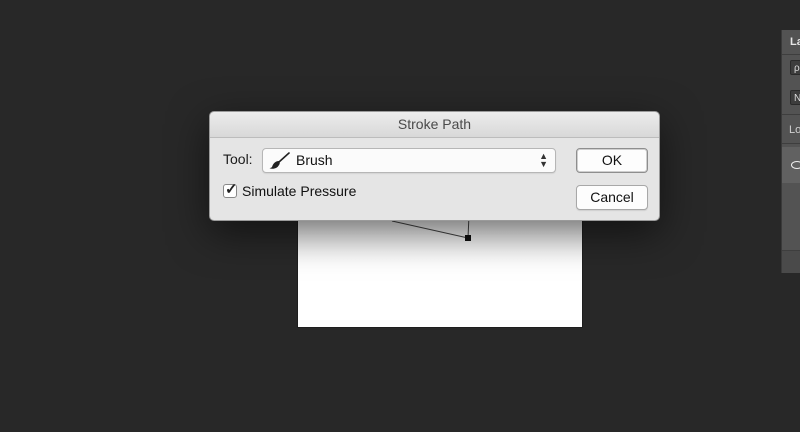 This screenshot has height=432, width=800. Describe the element at coordinates (795, 165) in the screenshot. I see `visibility-eye-icon` at that location.